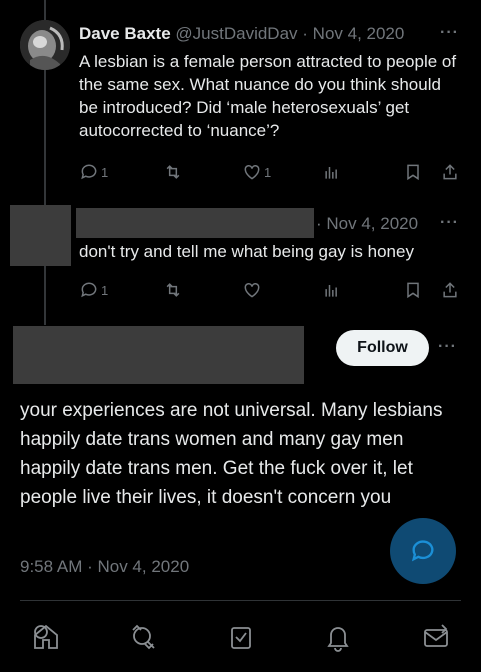 The image size is (481, 672). I want to click on follow-button: Follow, so click(382, 348).